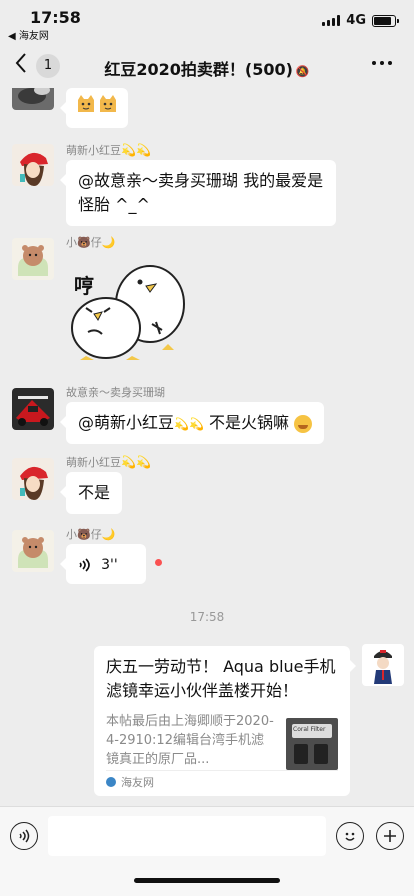 This screenshot has height=896, width=414. Describe the element at coordinates (198, 193) in the screenshot. I see `text-message-bubble: @故意亲～卖身买珊瑚 我的最爱是怪胎 ^_^` at that location.